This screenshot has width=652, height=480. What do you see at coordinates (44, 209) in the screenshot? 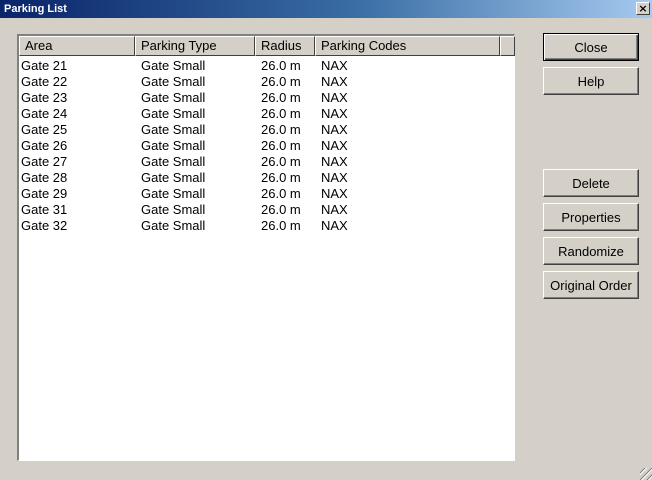
I see `cell-area: Gate 31` at bounding box center [44, 209].